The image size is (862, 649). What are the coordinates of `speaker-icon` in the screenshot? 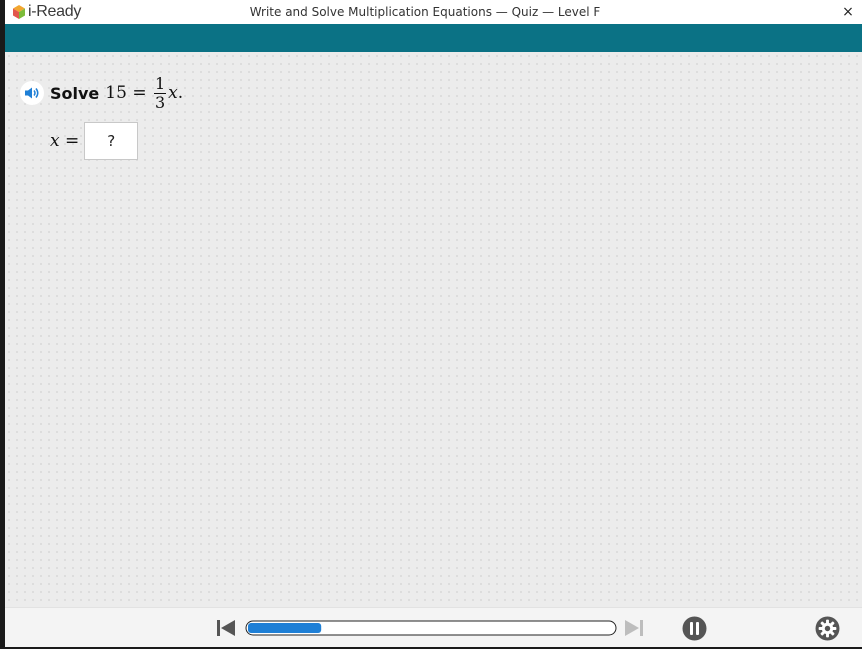 It's located at (32, 93).